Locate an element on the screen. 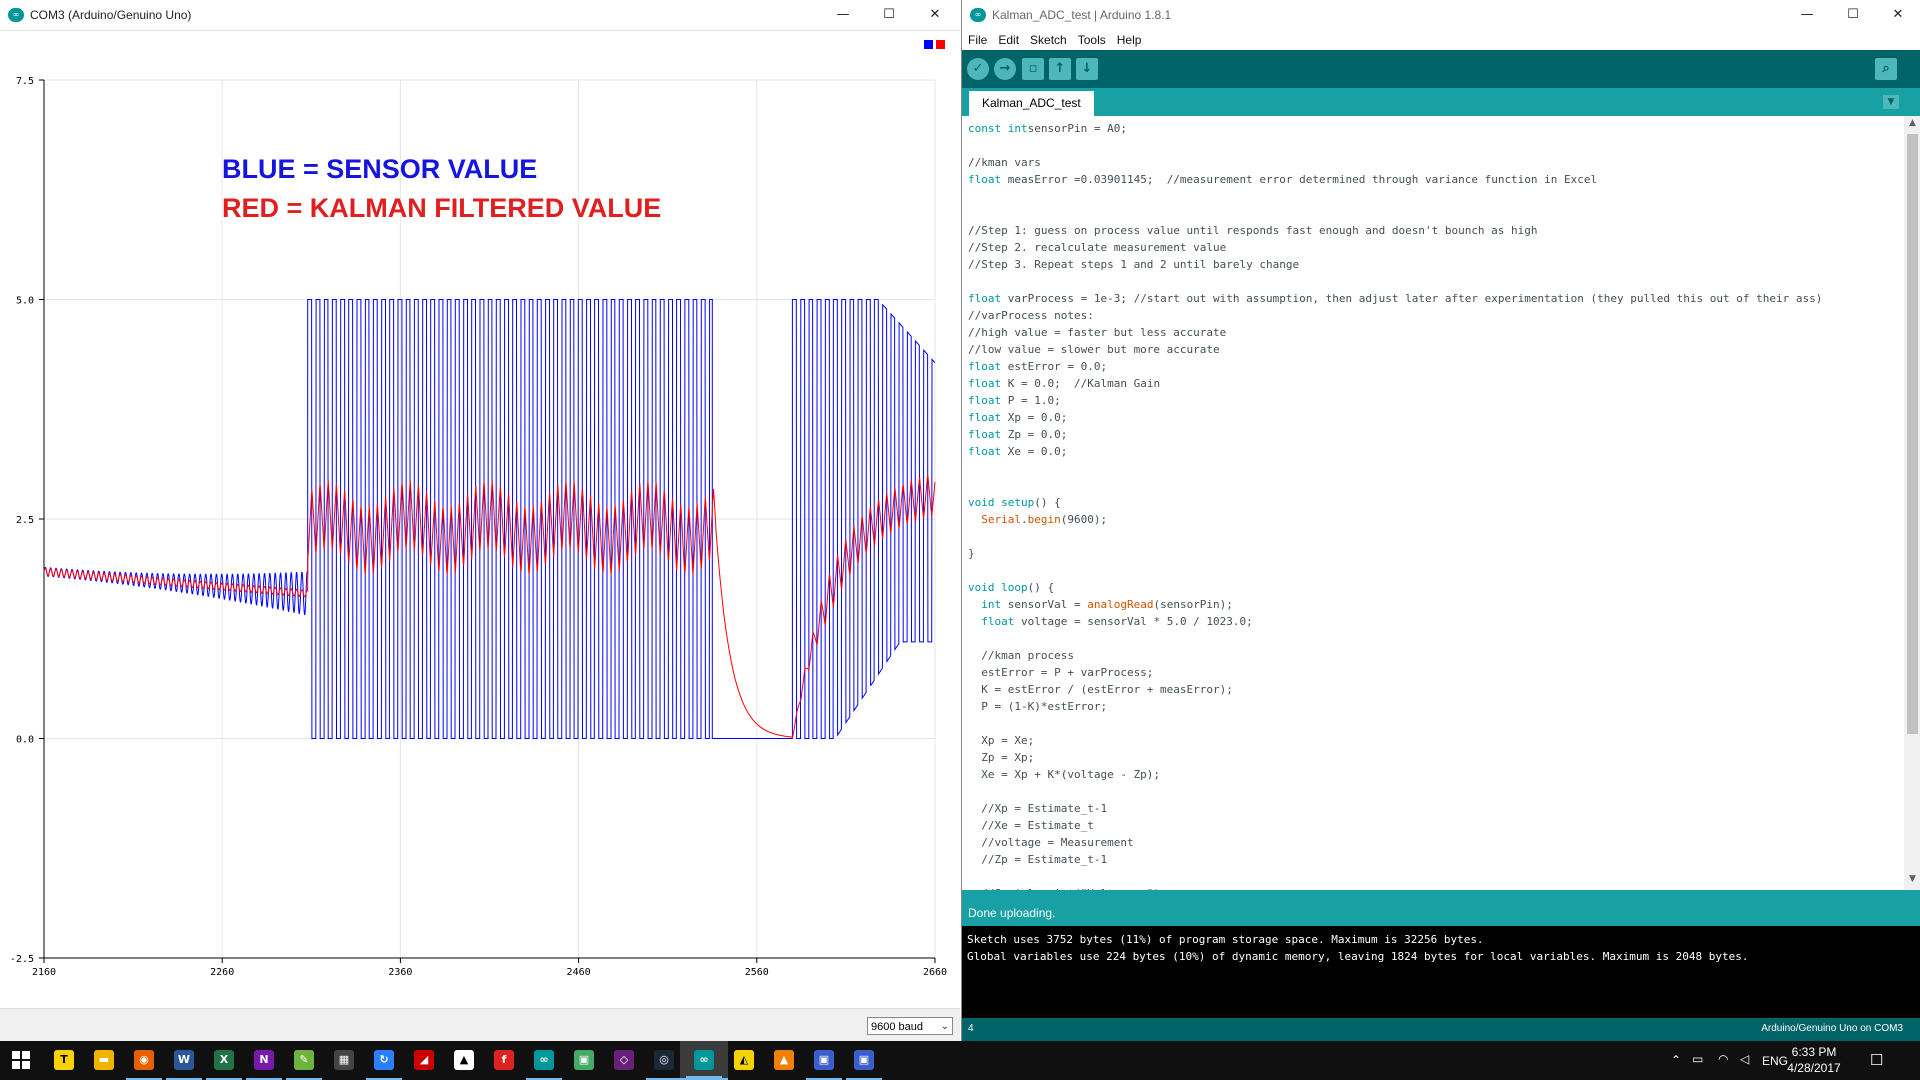 The height and width of the screenshot is (1080, 1920). code-line: } is located at coordinates (971, 553).